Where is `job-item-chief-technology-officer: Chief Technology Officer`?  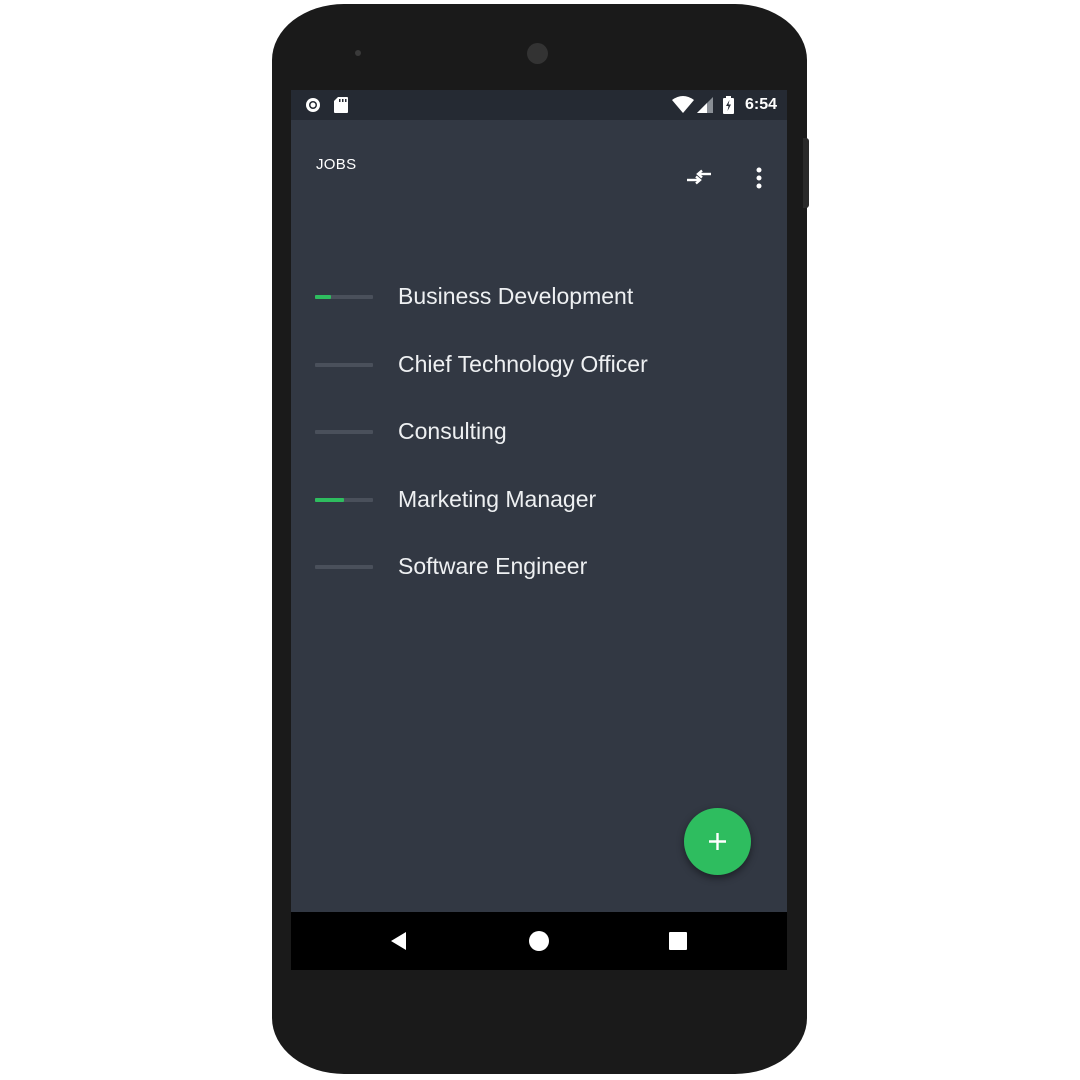 job-item-chief-technology-officer: Chief Technology Officer is located at coordinates (539, 364).